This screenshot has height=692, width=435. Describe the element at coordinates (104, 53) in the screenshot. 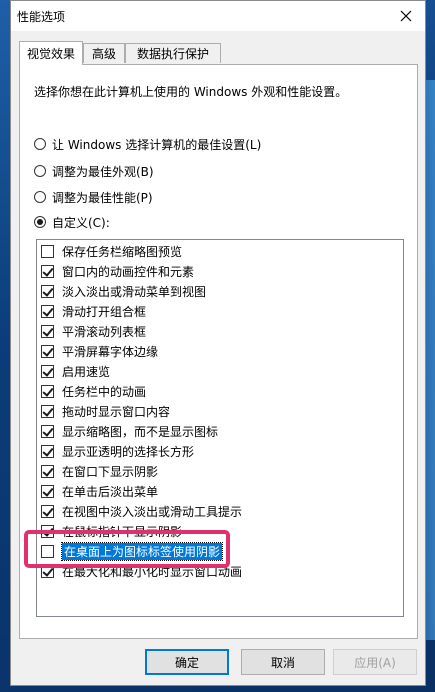

I see `tab-advanced: 高级` at that location.